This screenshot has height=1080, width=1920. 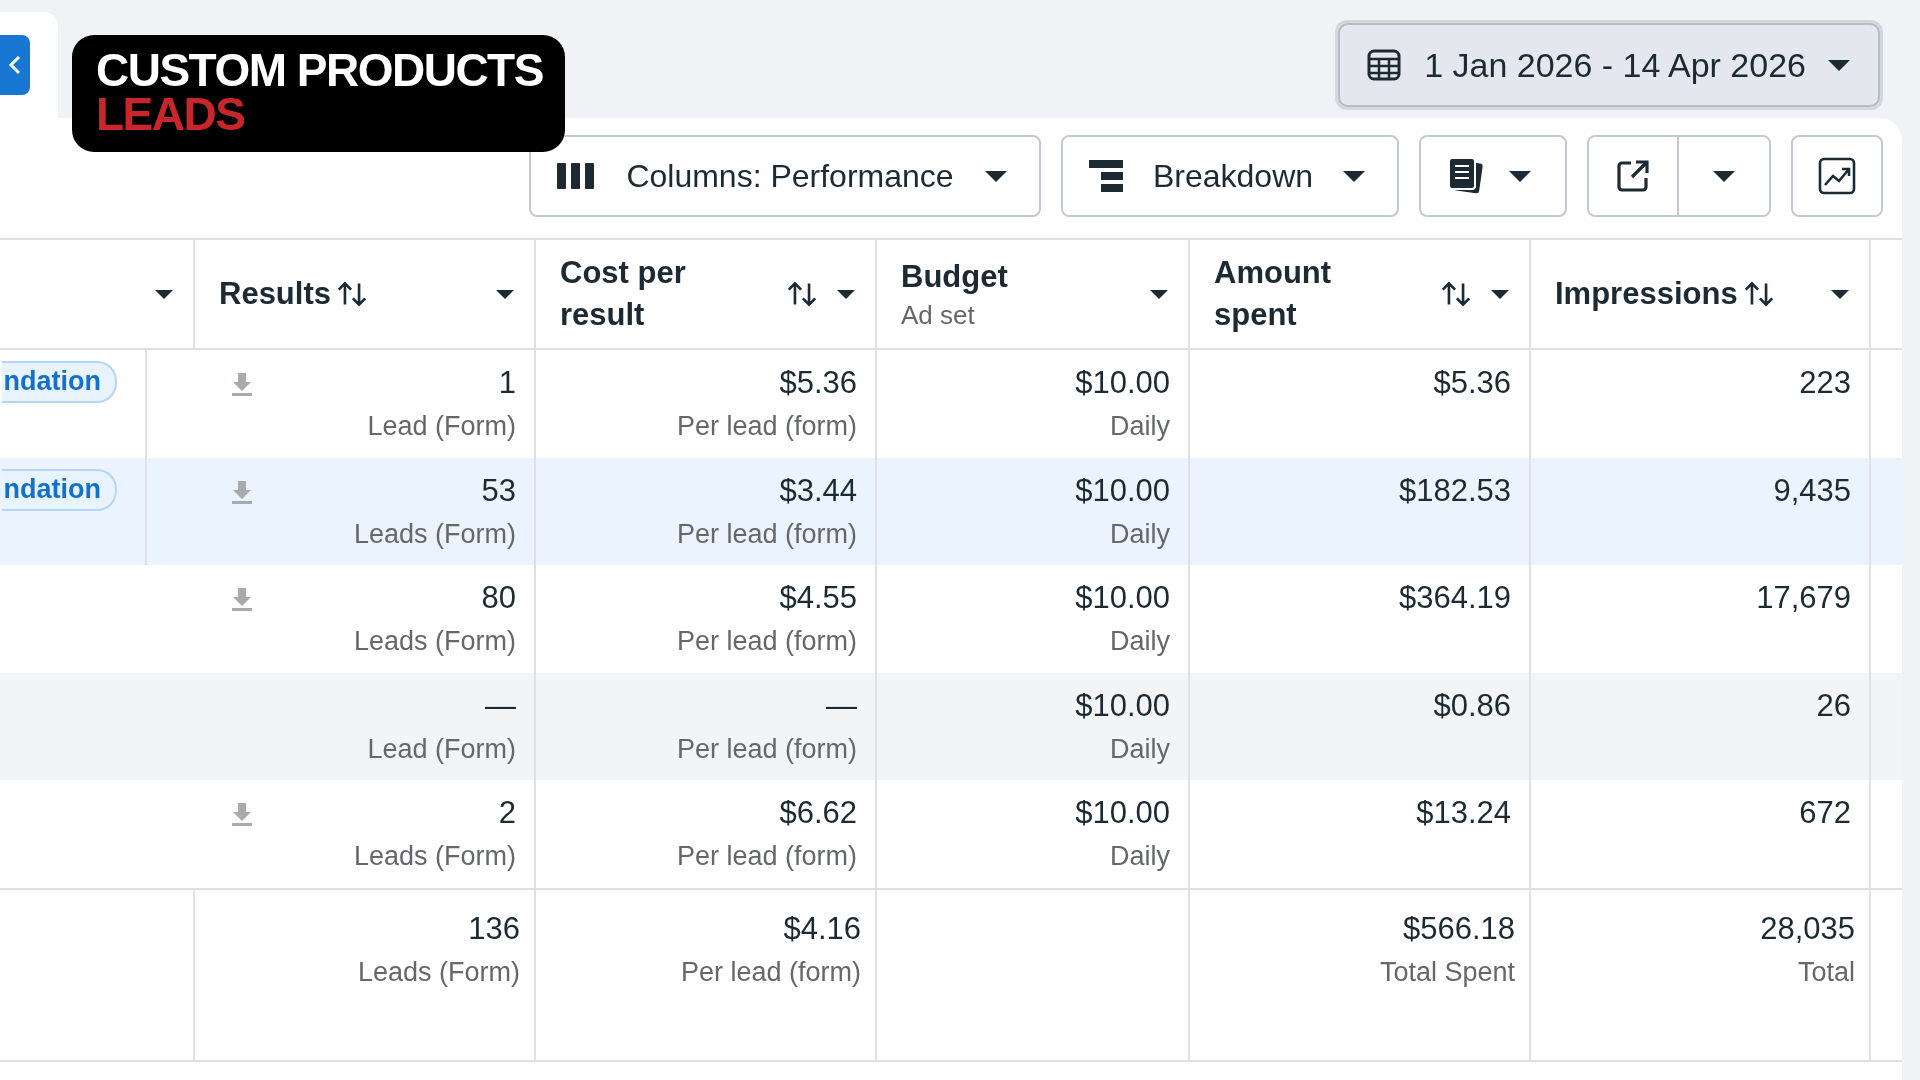 I want to click on trend-chart-icon, so click(x=1837, y=176).